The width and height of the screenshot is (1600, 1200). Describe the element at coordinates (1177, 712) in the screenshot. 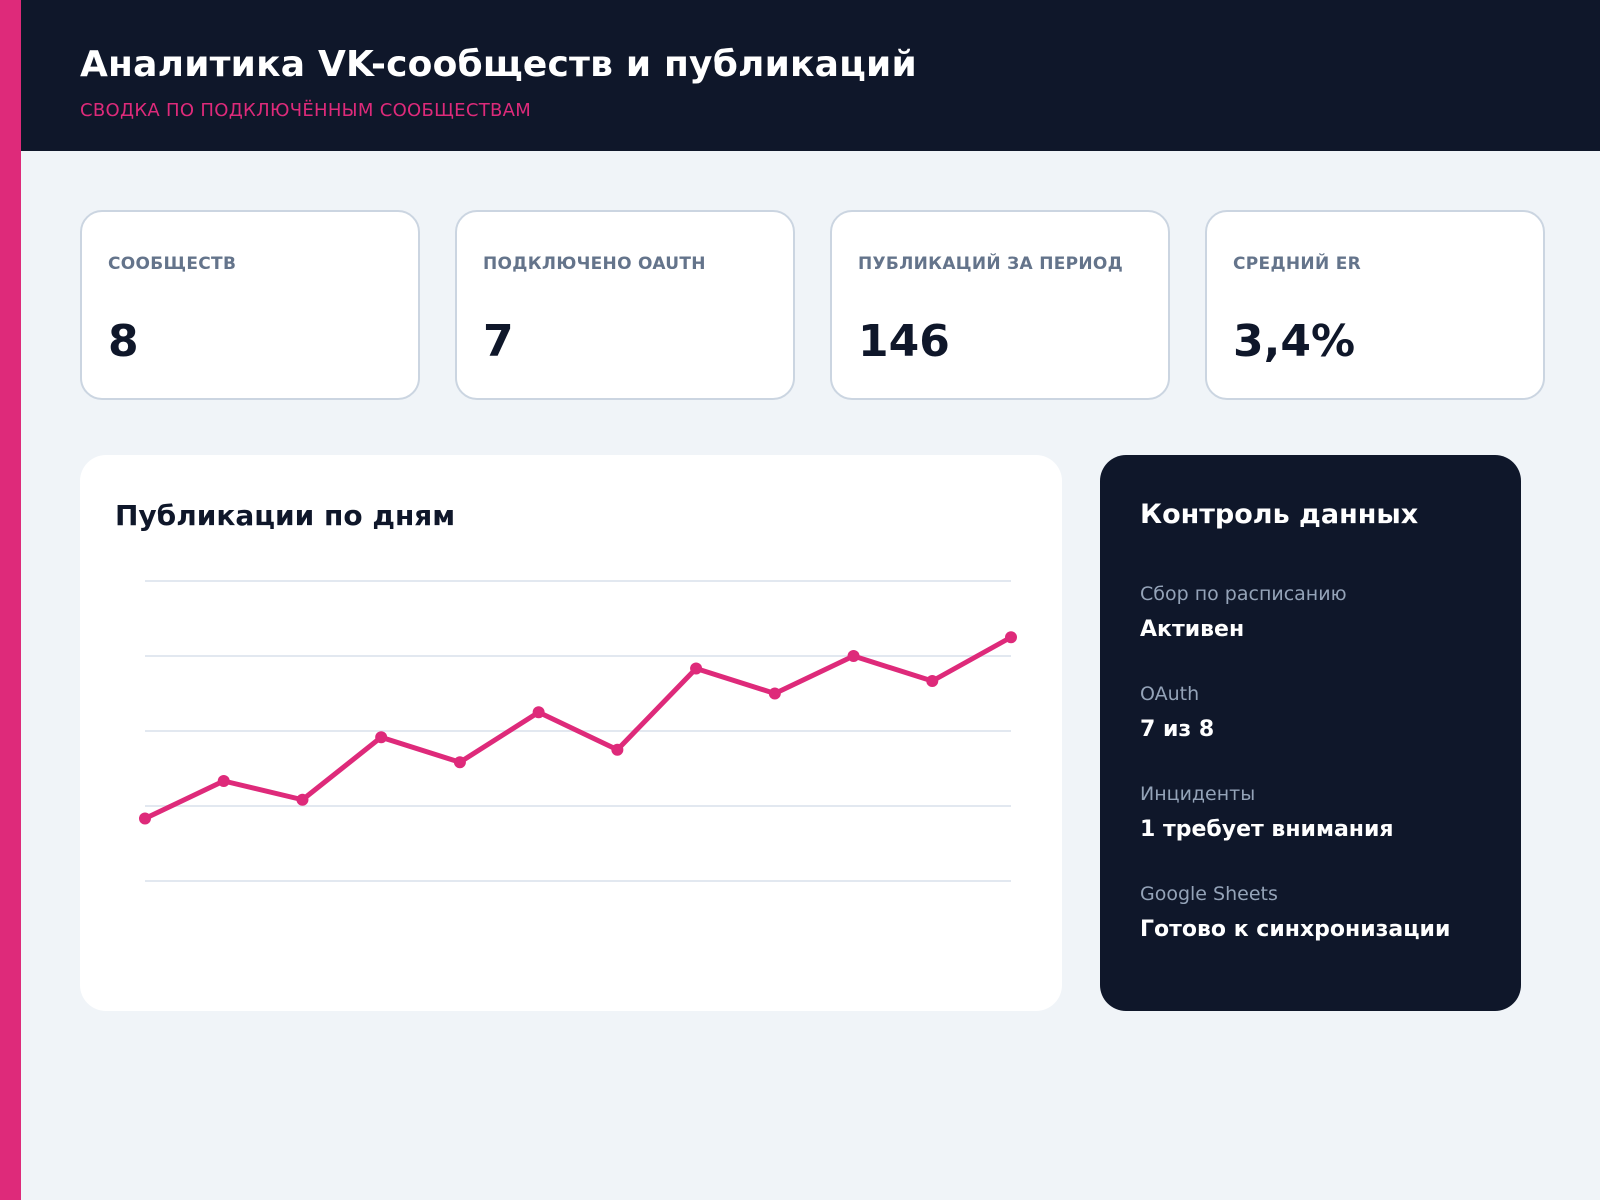

I see `control-item-oauth: OAuth 7 из 8` at that location.